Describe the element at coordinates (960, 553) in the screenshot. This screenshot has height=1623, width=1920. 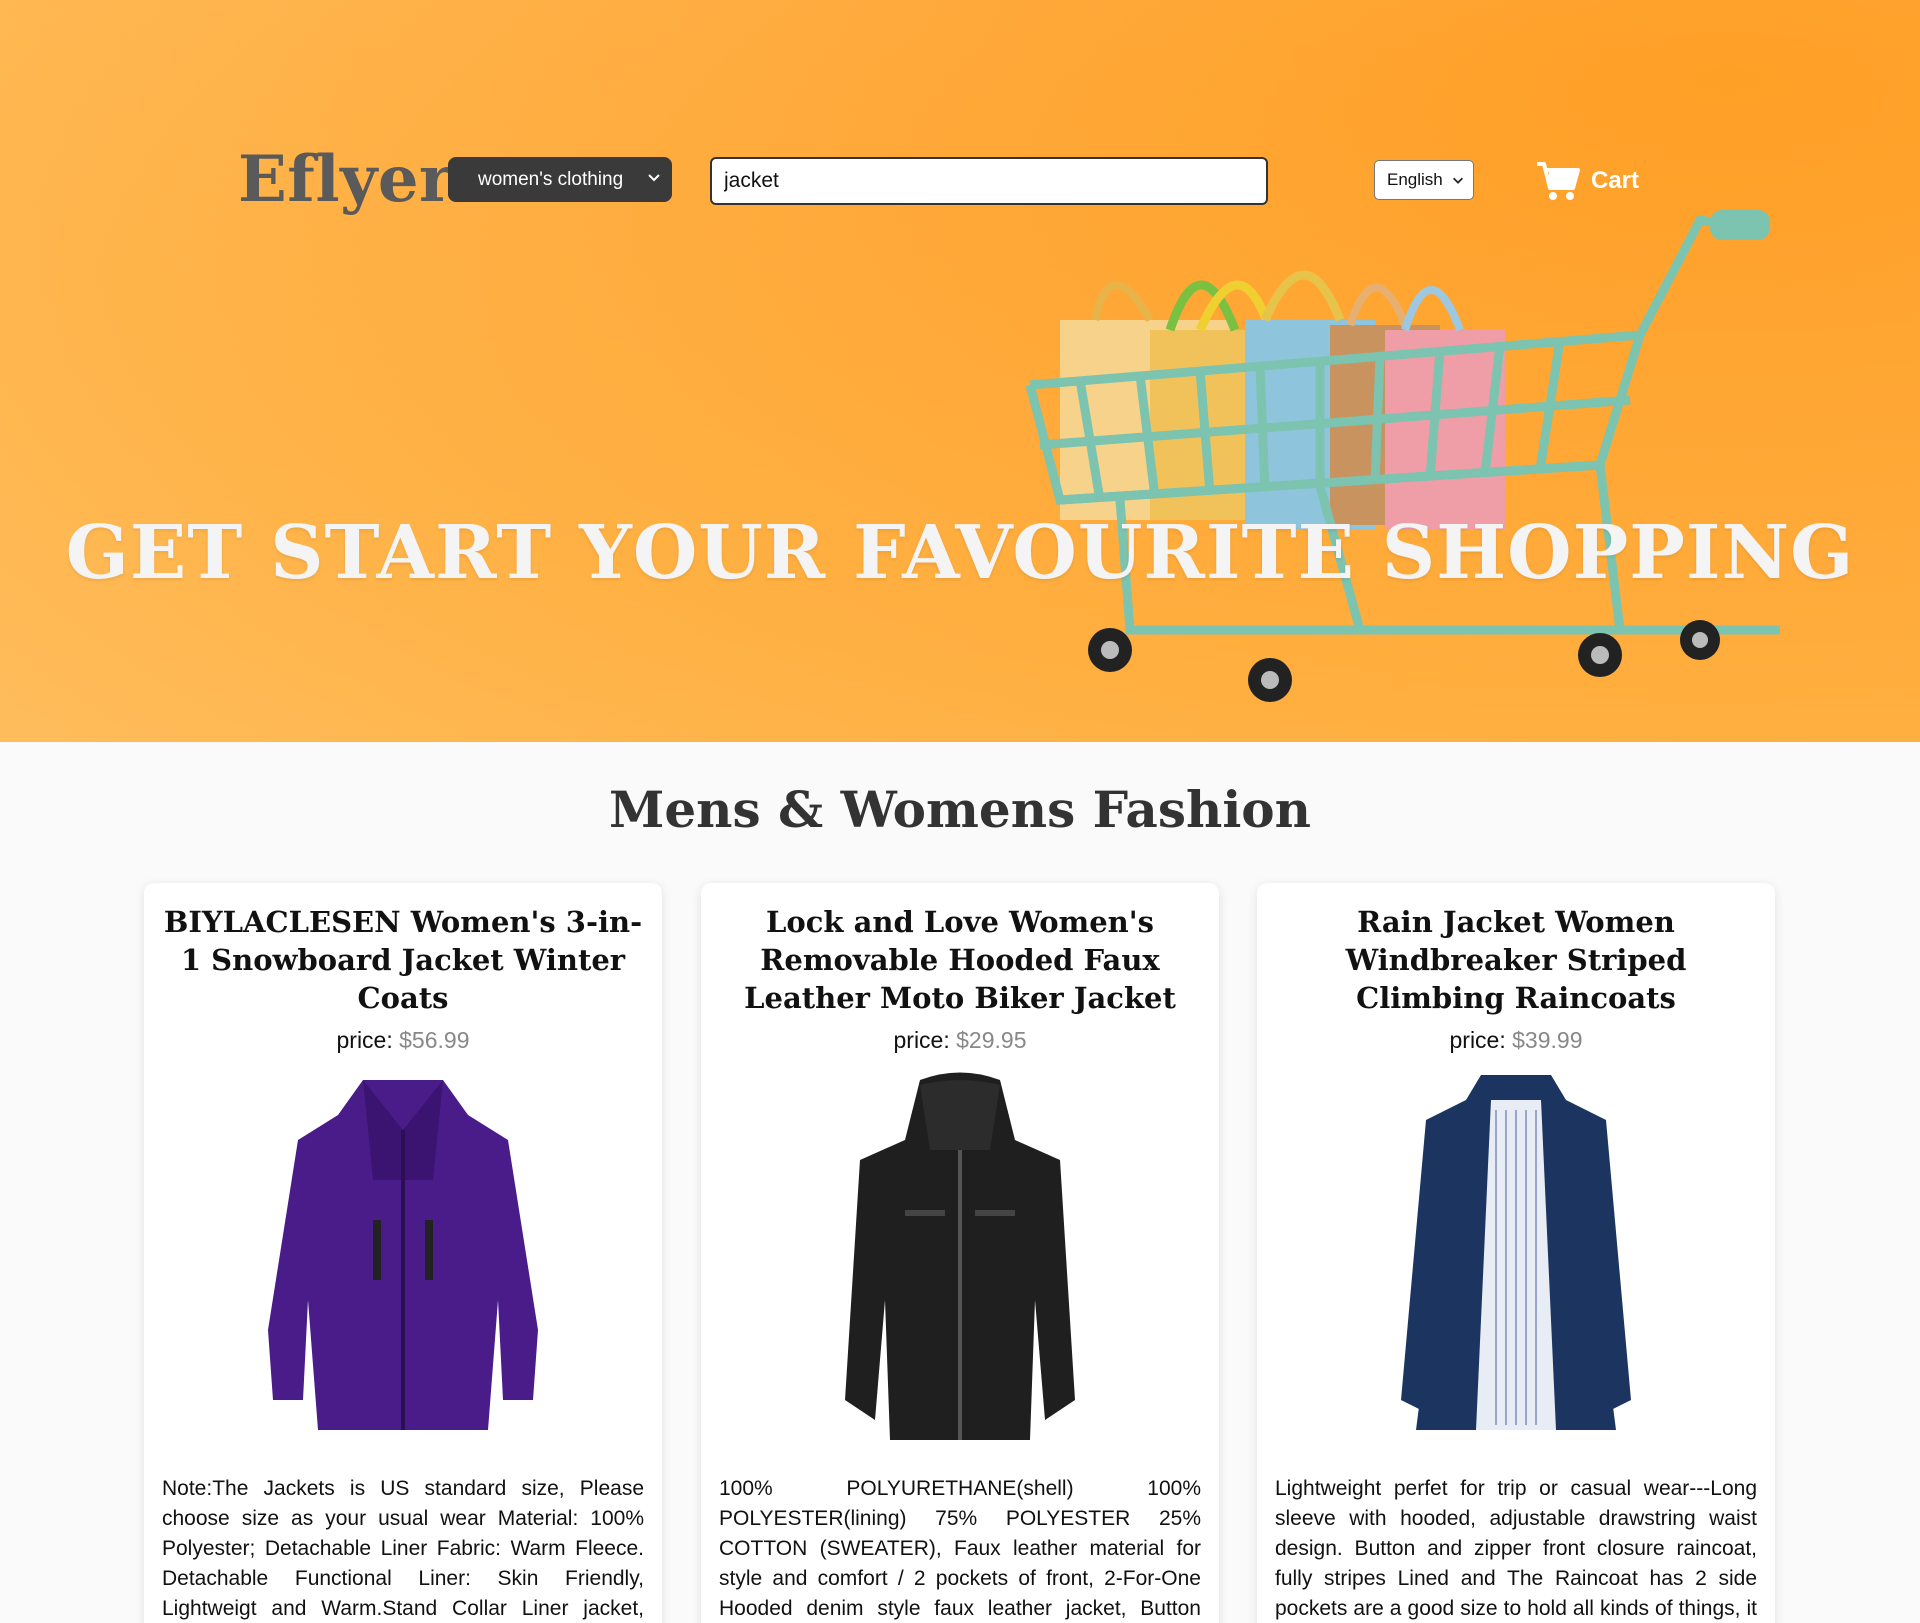
I see `hero-title: GET START YOUR FAVOURITE SHOPPING` at that location.